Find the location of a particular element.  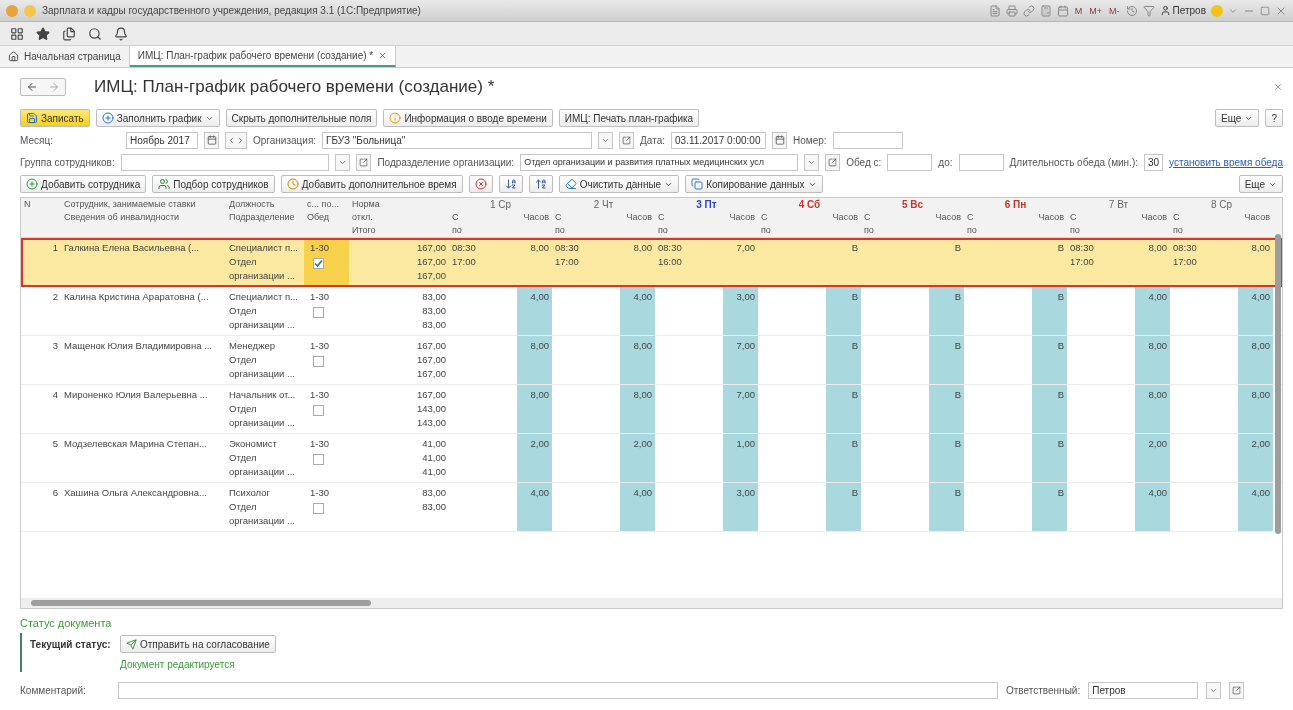

table-cell-text: 17:00 is located at coordinates (1082, 262).